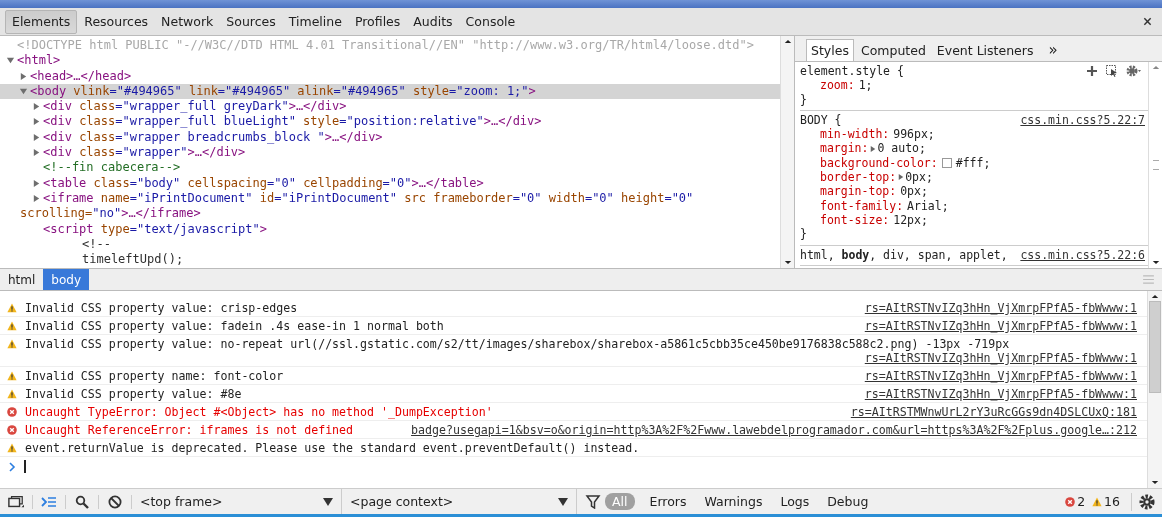 The height and width of the screenshot is (517, 1162). I want to click on console-message: event.returnValue is deprecated. Please use the standard event.preventDefault() instead., so click(332, 448).